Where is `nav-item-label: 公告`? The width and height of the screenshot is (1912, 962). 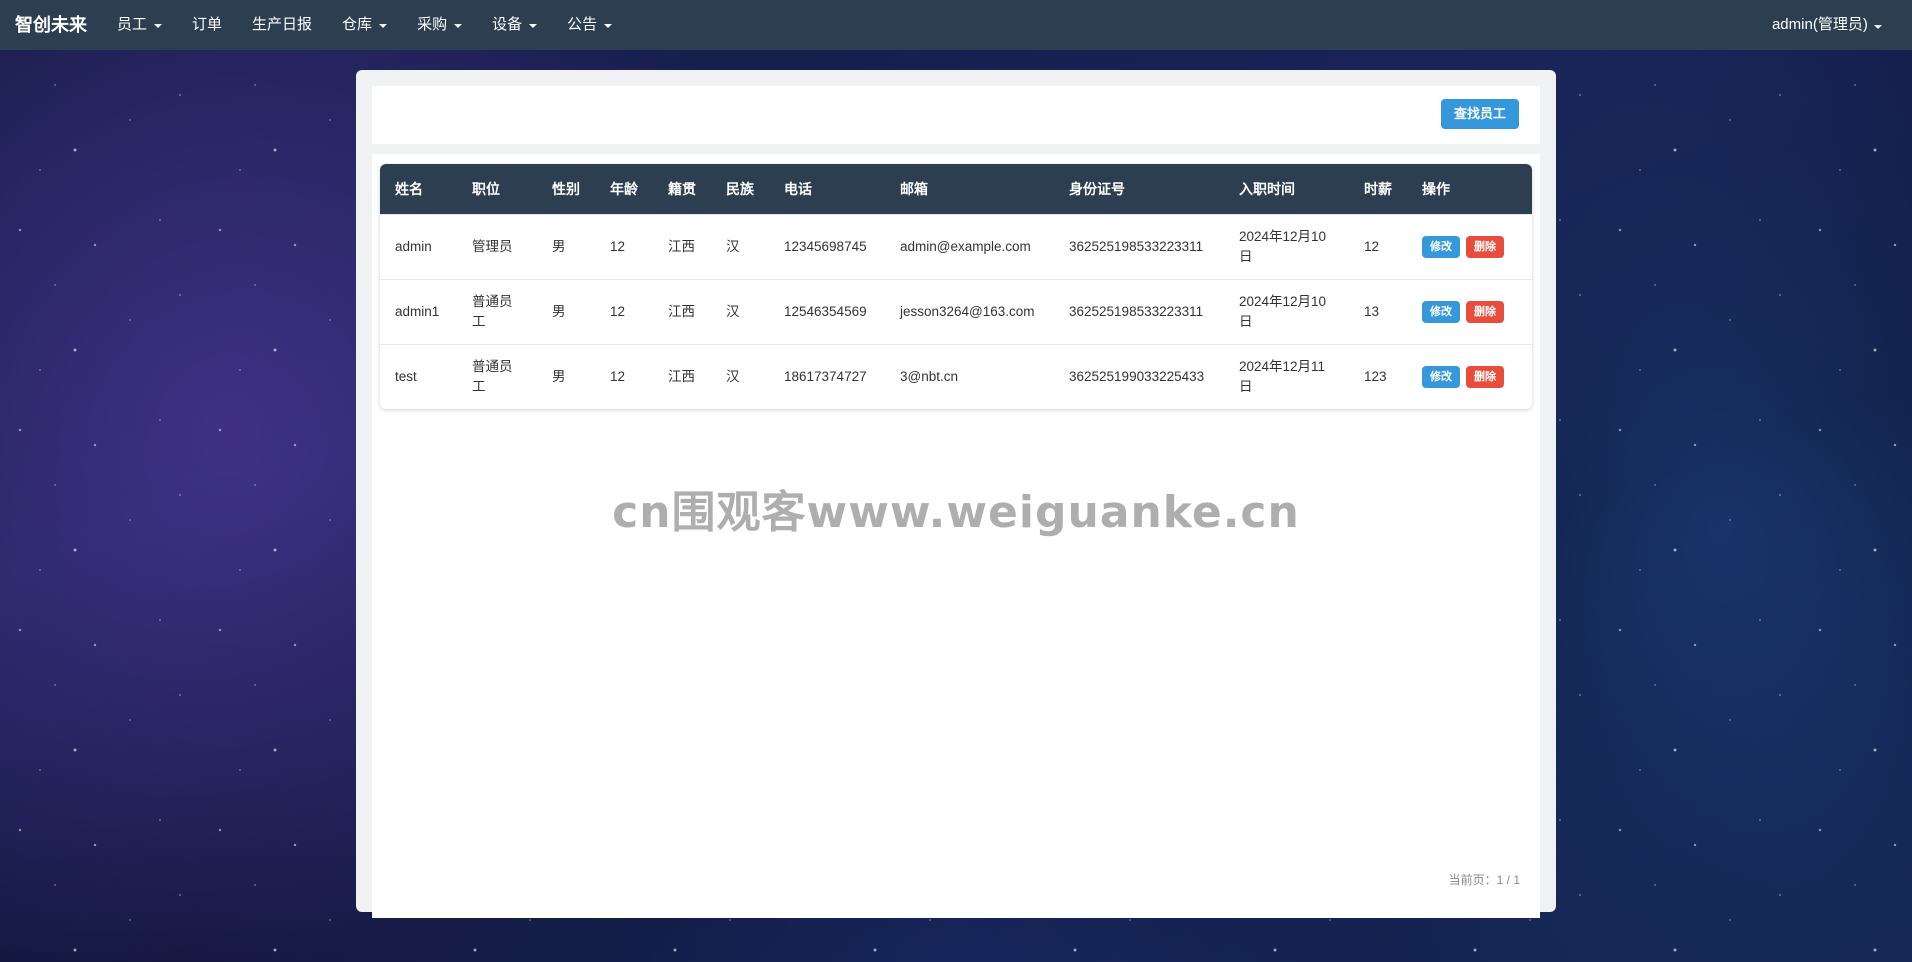
nav-item-label: 公告 is located at coordinates (582, 24).